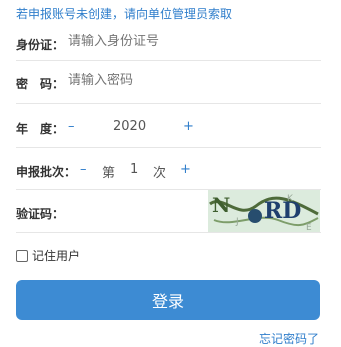  What do you see at coordinates (40, 129) in the screenshot?
I see `year-label: 年 度：` at bounding box center [40, 129].